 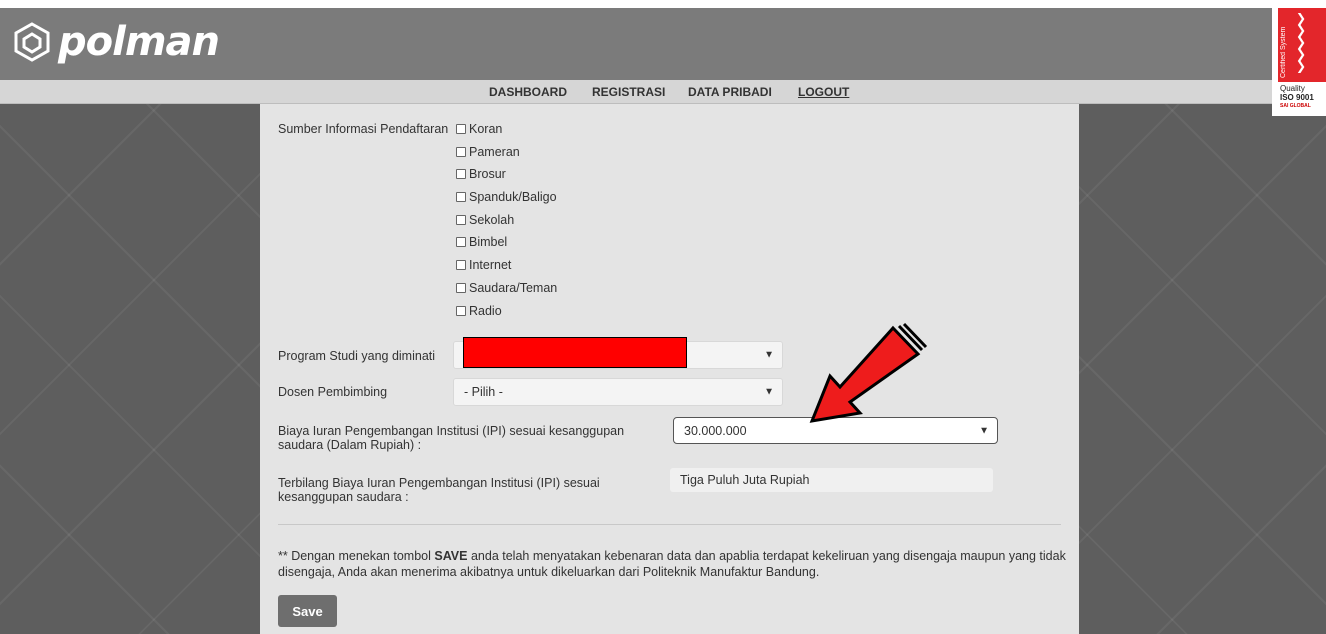 What do you see at coordinates (528, 92) in the screenshot?
I see `nav-dashboard: DASHBOARD` at bounding box center [528, 92].